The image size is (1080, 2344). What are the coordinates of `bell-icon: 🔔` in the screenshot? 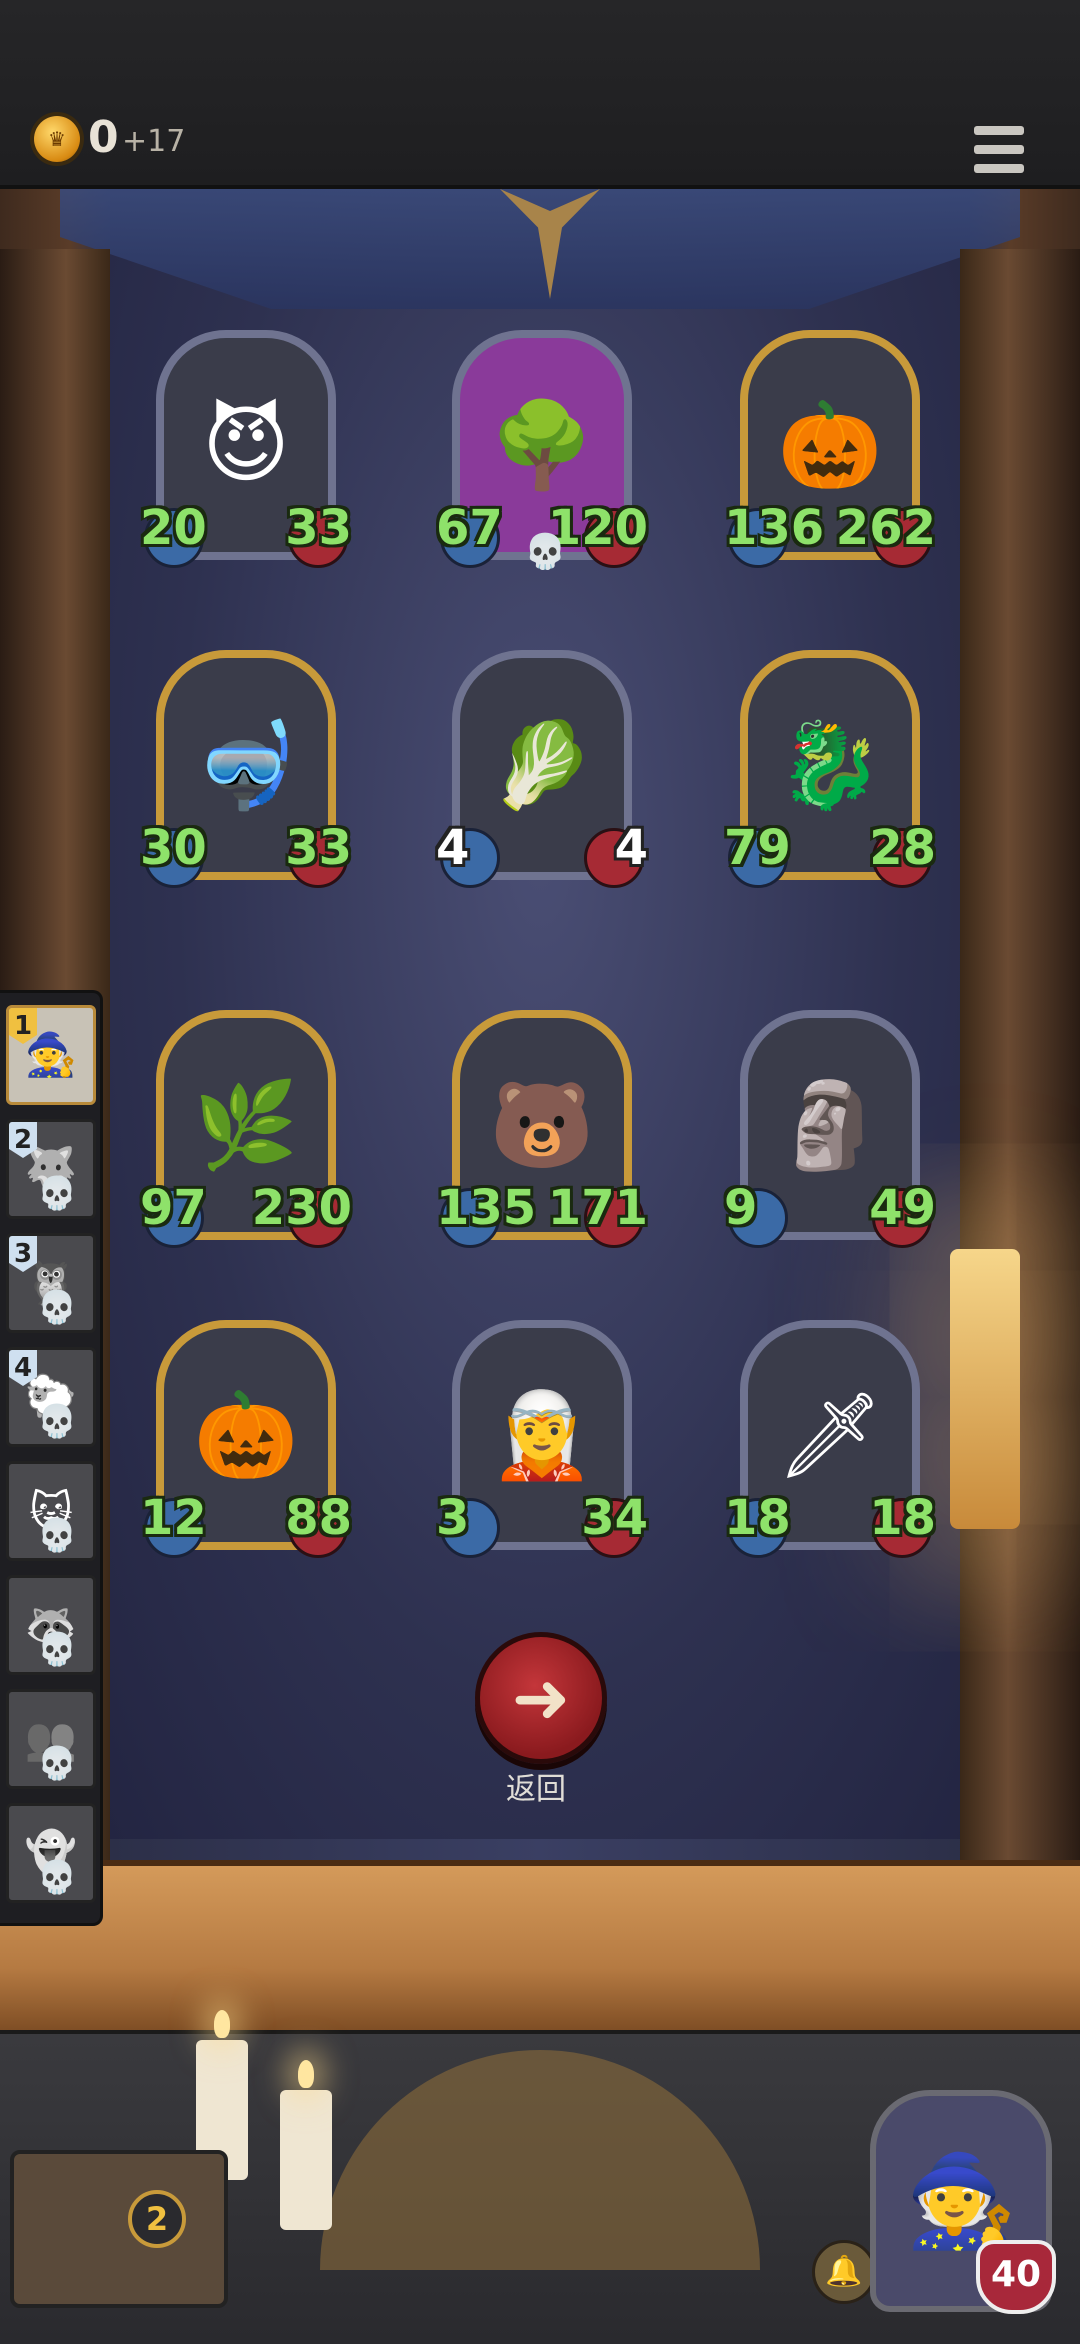 It's located at (844, 2272).